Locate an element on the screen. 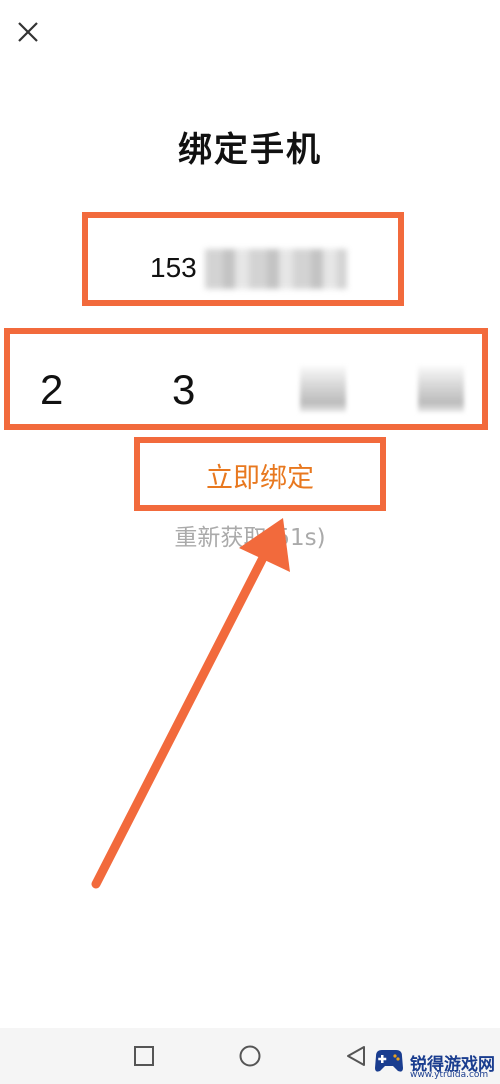 Image resolution: width=500 pixels, height=1084 pixels. close-icon is located at coordinates (28, 32).